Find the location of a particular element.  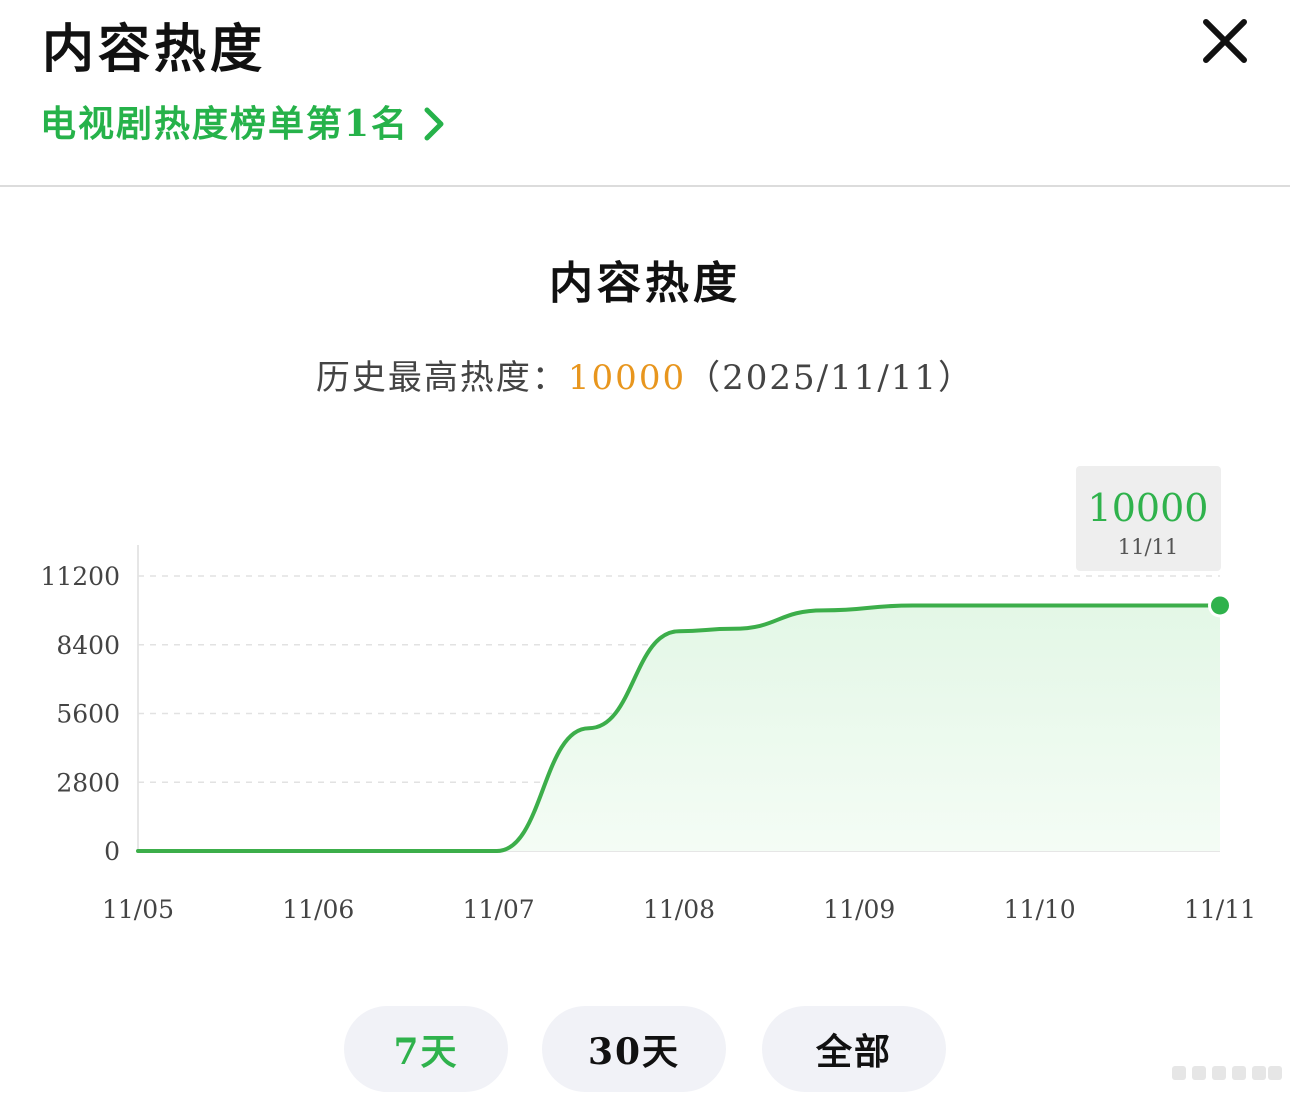

y-tick-label: 8400 is located at coordinates (88, 645).